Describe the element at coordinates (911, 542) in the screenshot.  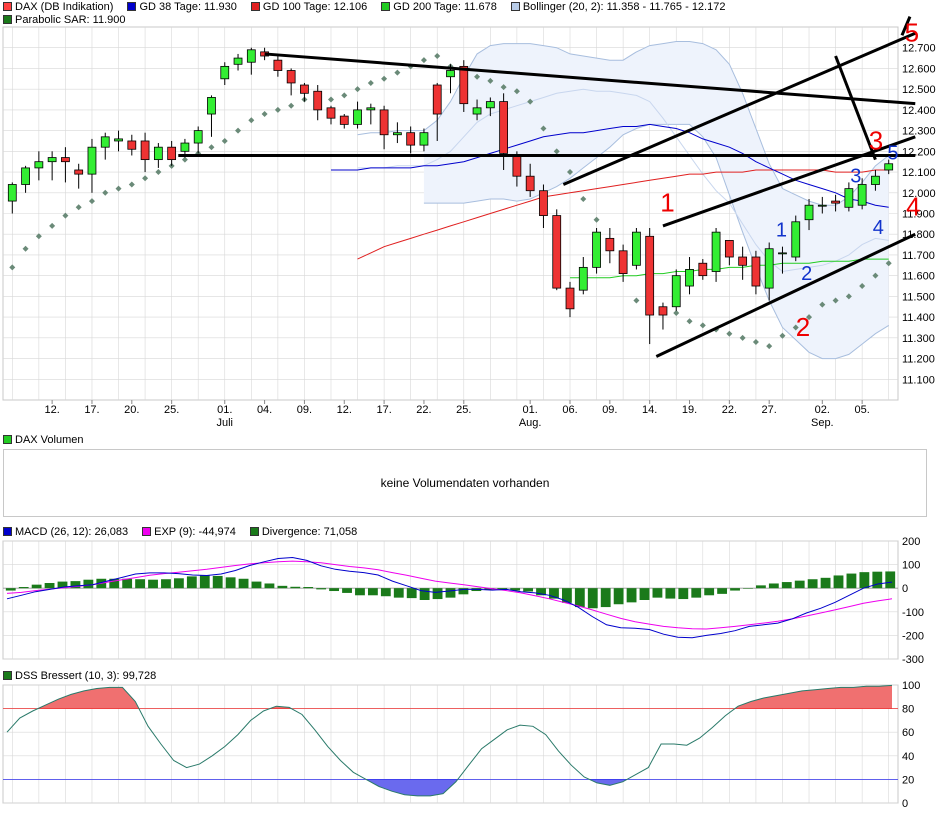
I see `macd-ytick-label: 200` at that location.